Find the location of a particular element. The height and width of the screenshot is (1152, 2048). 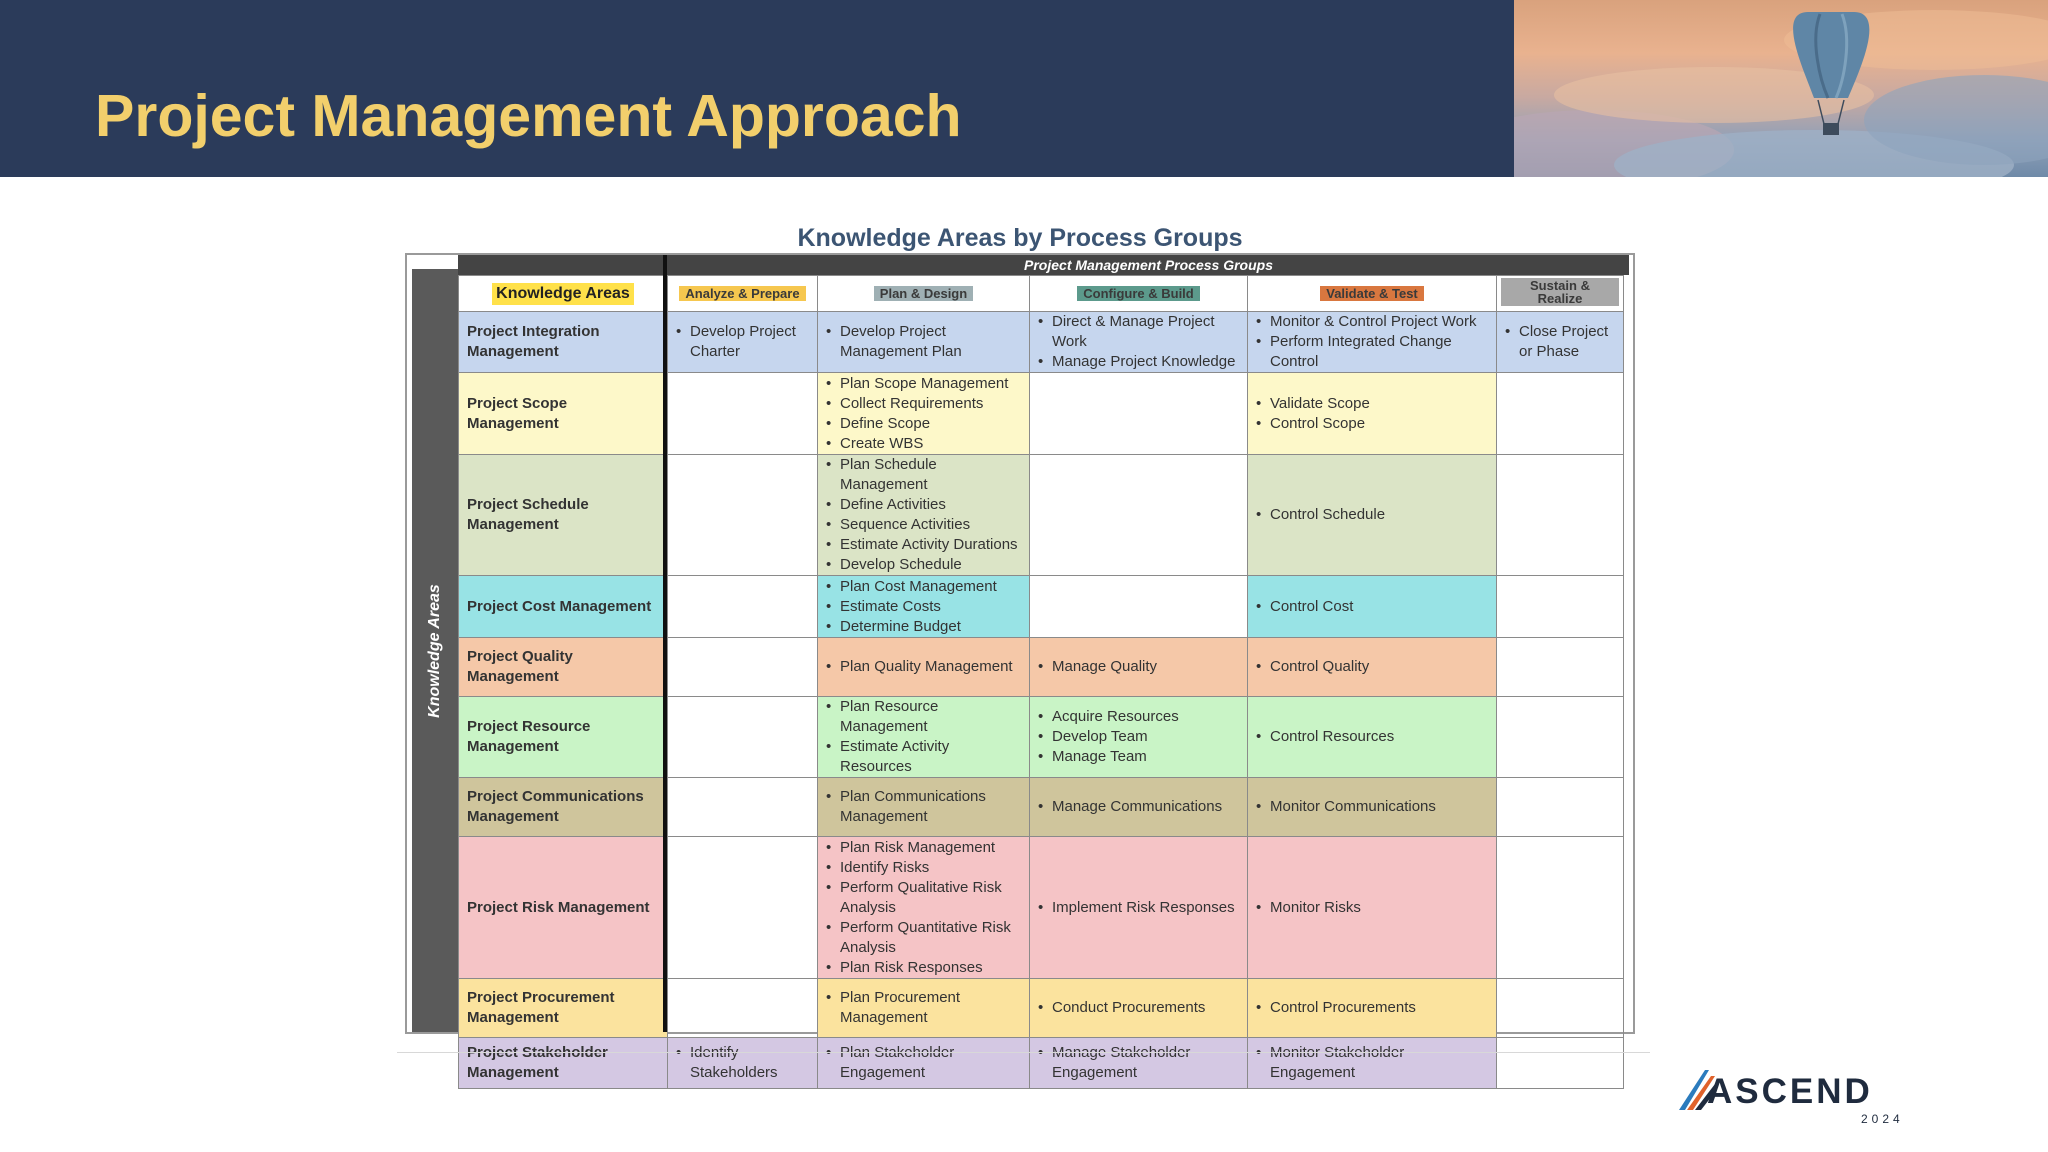

process-cell-configure: Manage Quality is located at coordinates (1138, 667).